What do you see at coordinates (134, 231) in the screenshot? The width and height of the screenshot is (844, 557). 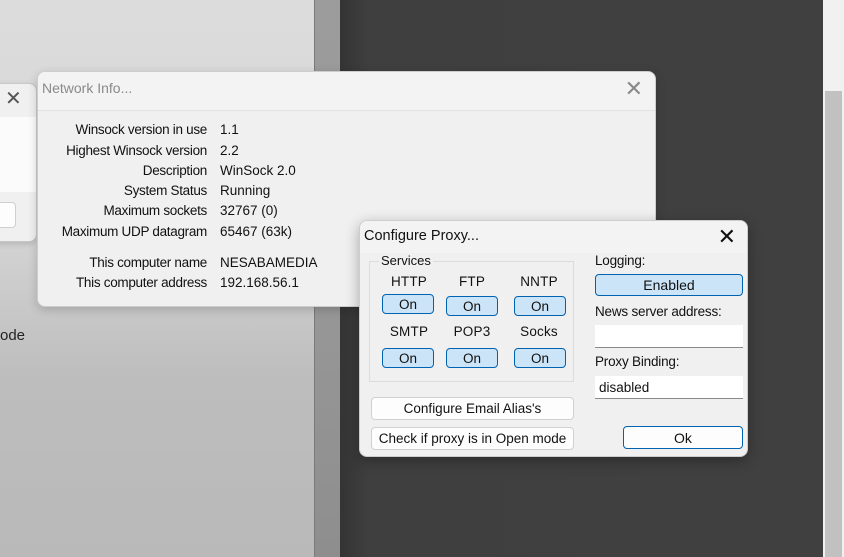 I see `info-label: Maximum UDP datagram` at bounding box center [134, 231].